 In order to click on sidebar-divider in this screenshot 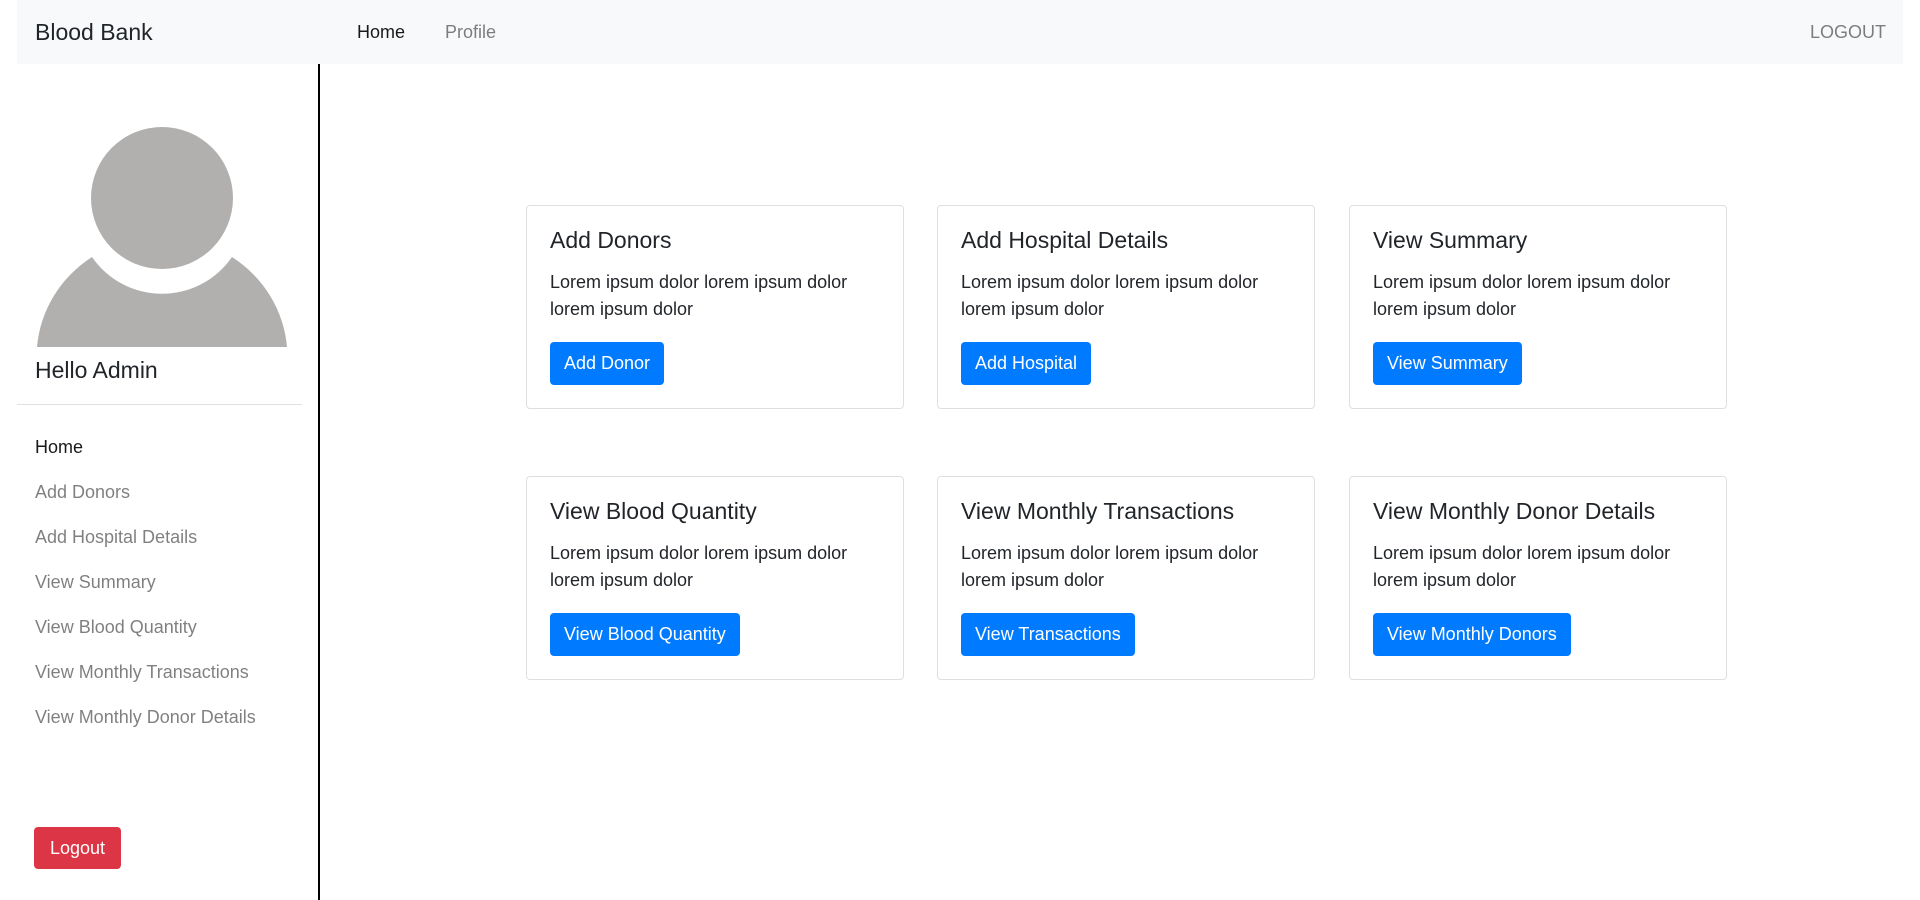, I will do `click(159, 404)`.